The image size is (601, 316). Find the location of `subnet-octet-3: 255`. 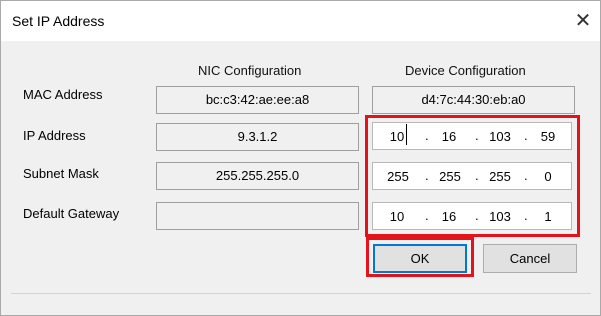

subnet-octet-3: 255 is located at coordinates (500, 176).